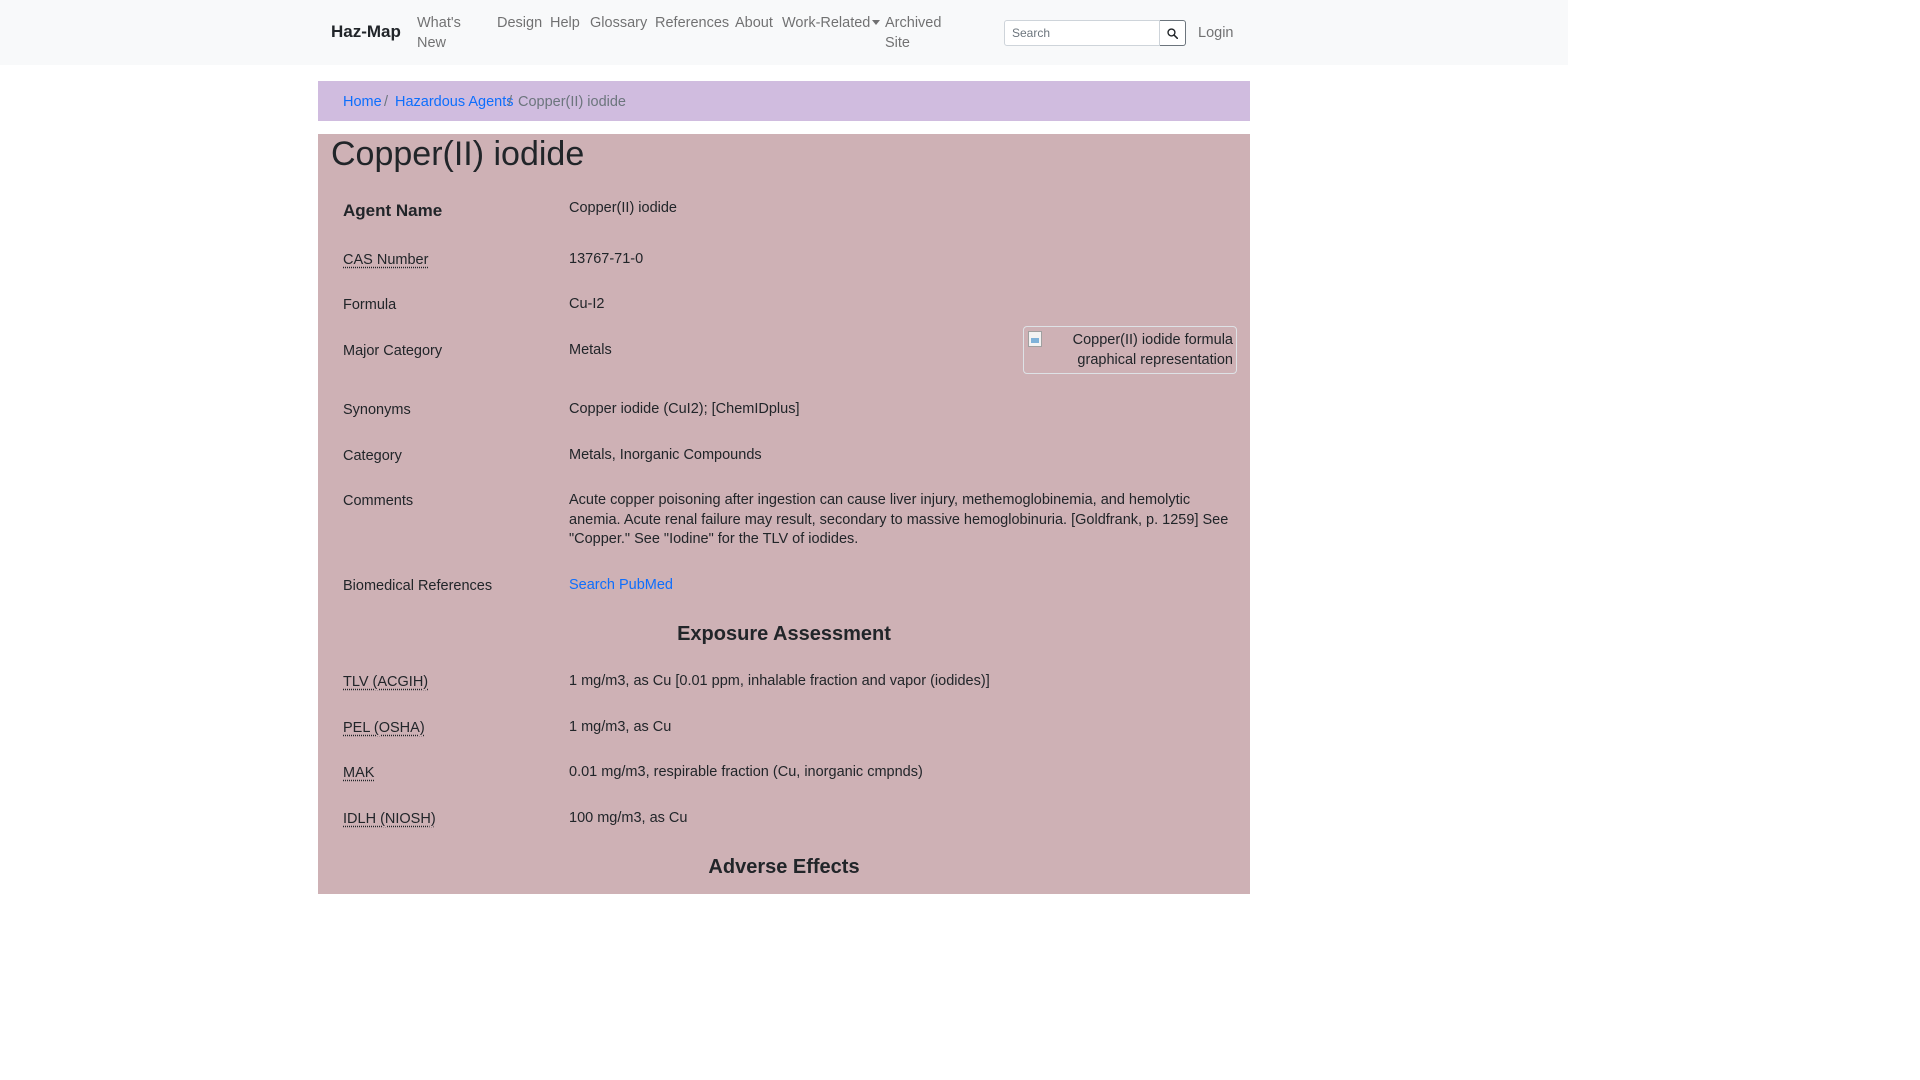 This screenshot has height=1080, width=1920. I want to click on pel-value: 1 mg/m3, as Cu, so click(620, 727).